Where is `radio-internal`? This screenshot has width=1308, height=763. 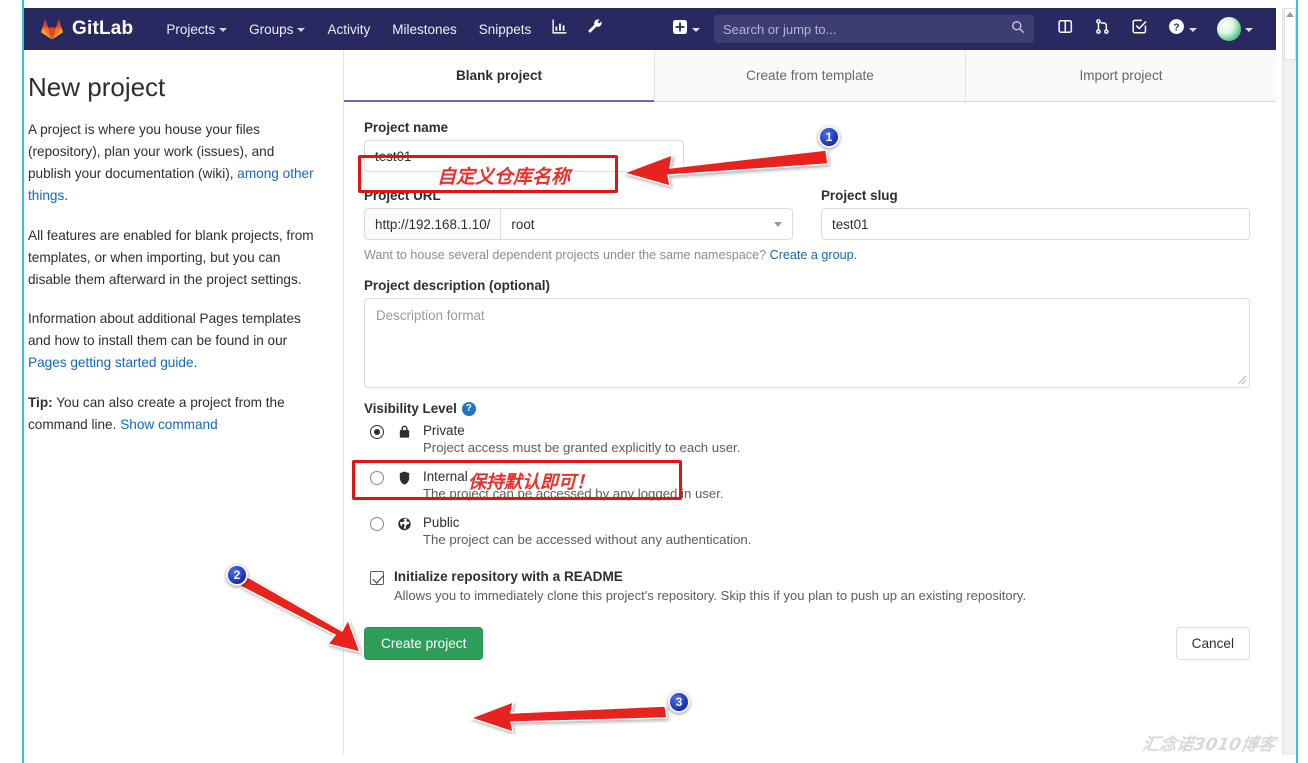 radio-internal is located at coordinates (377, 478).